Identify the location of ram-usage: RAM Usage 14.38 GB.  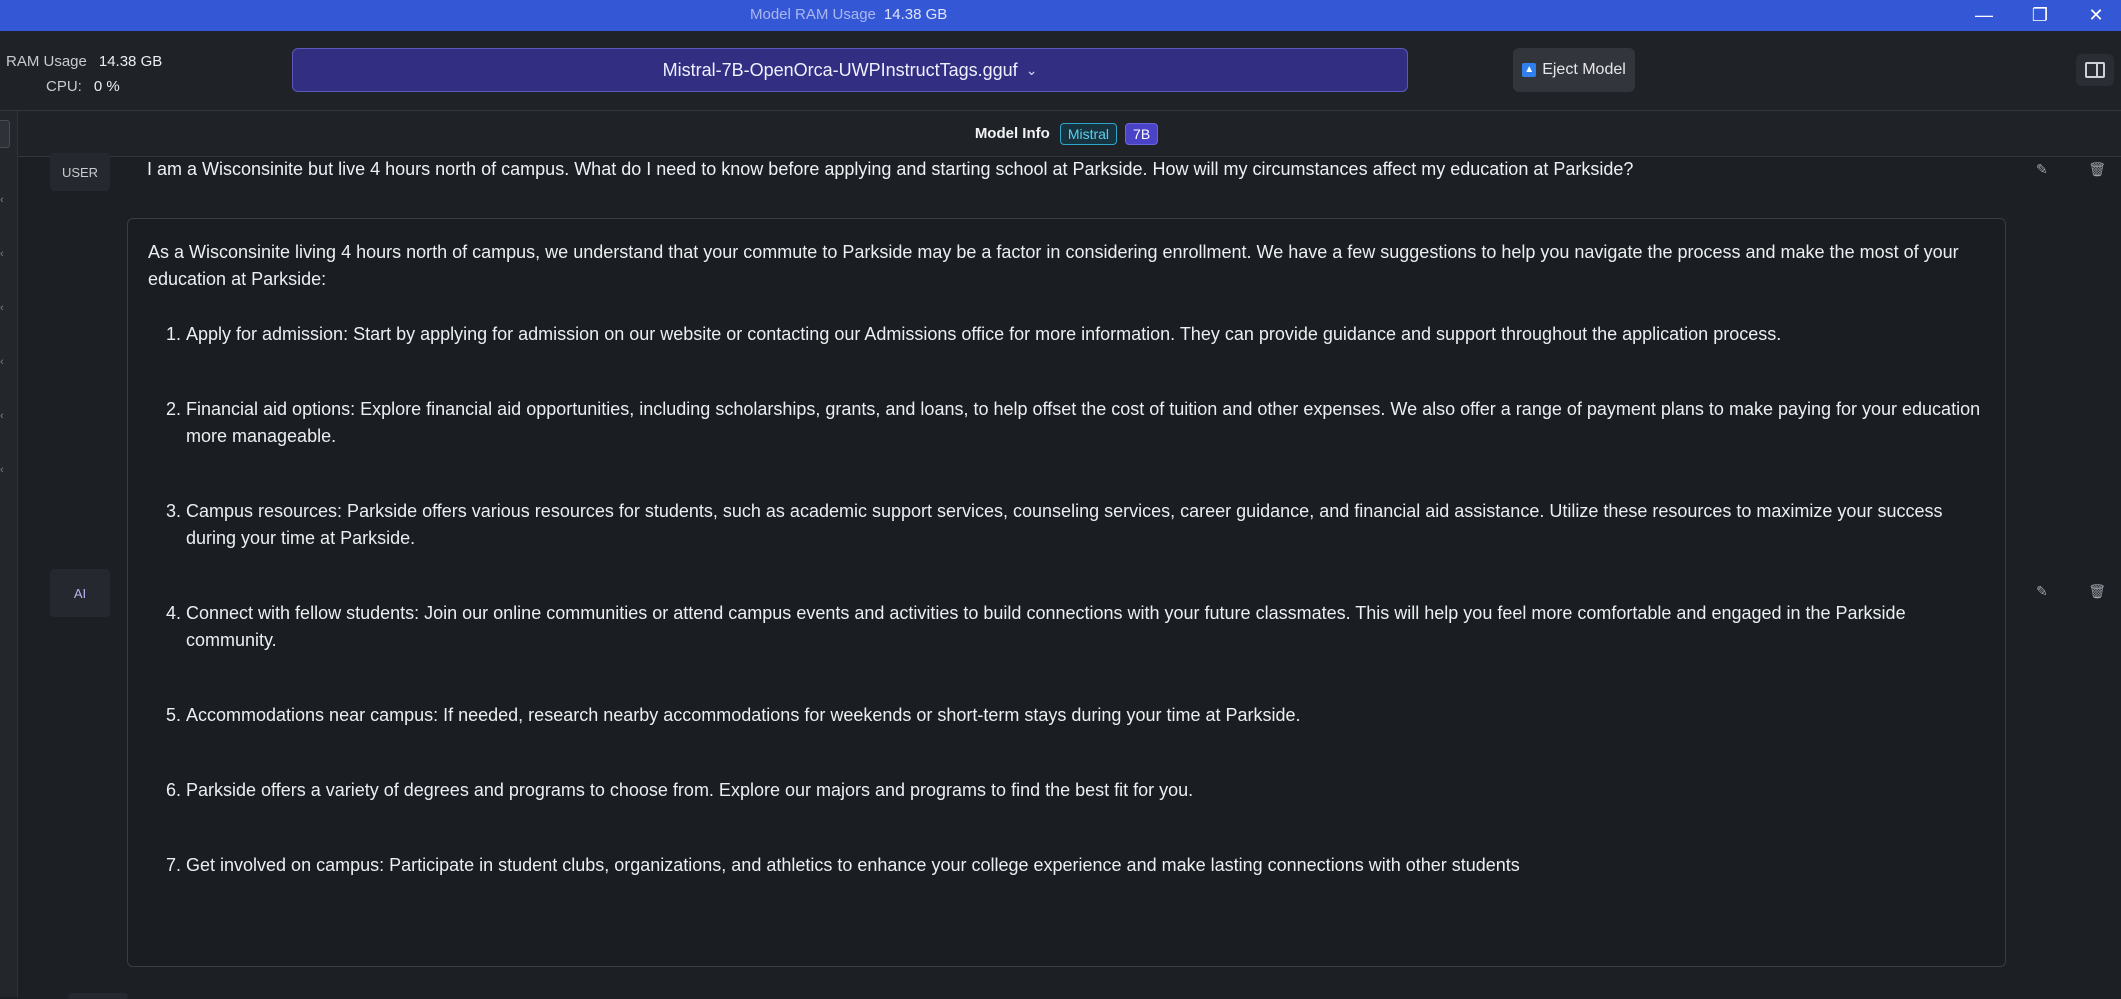
(84, 61).